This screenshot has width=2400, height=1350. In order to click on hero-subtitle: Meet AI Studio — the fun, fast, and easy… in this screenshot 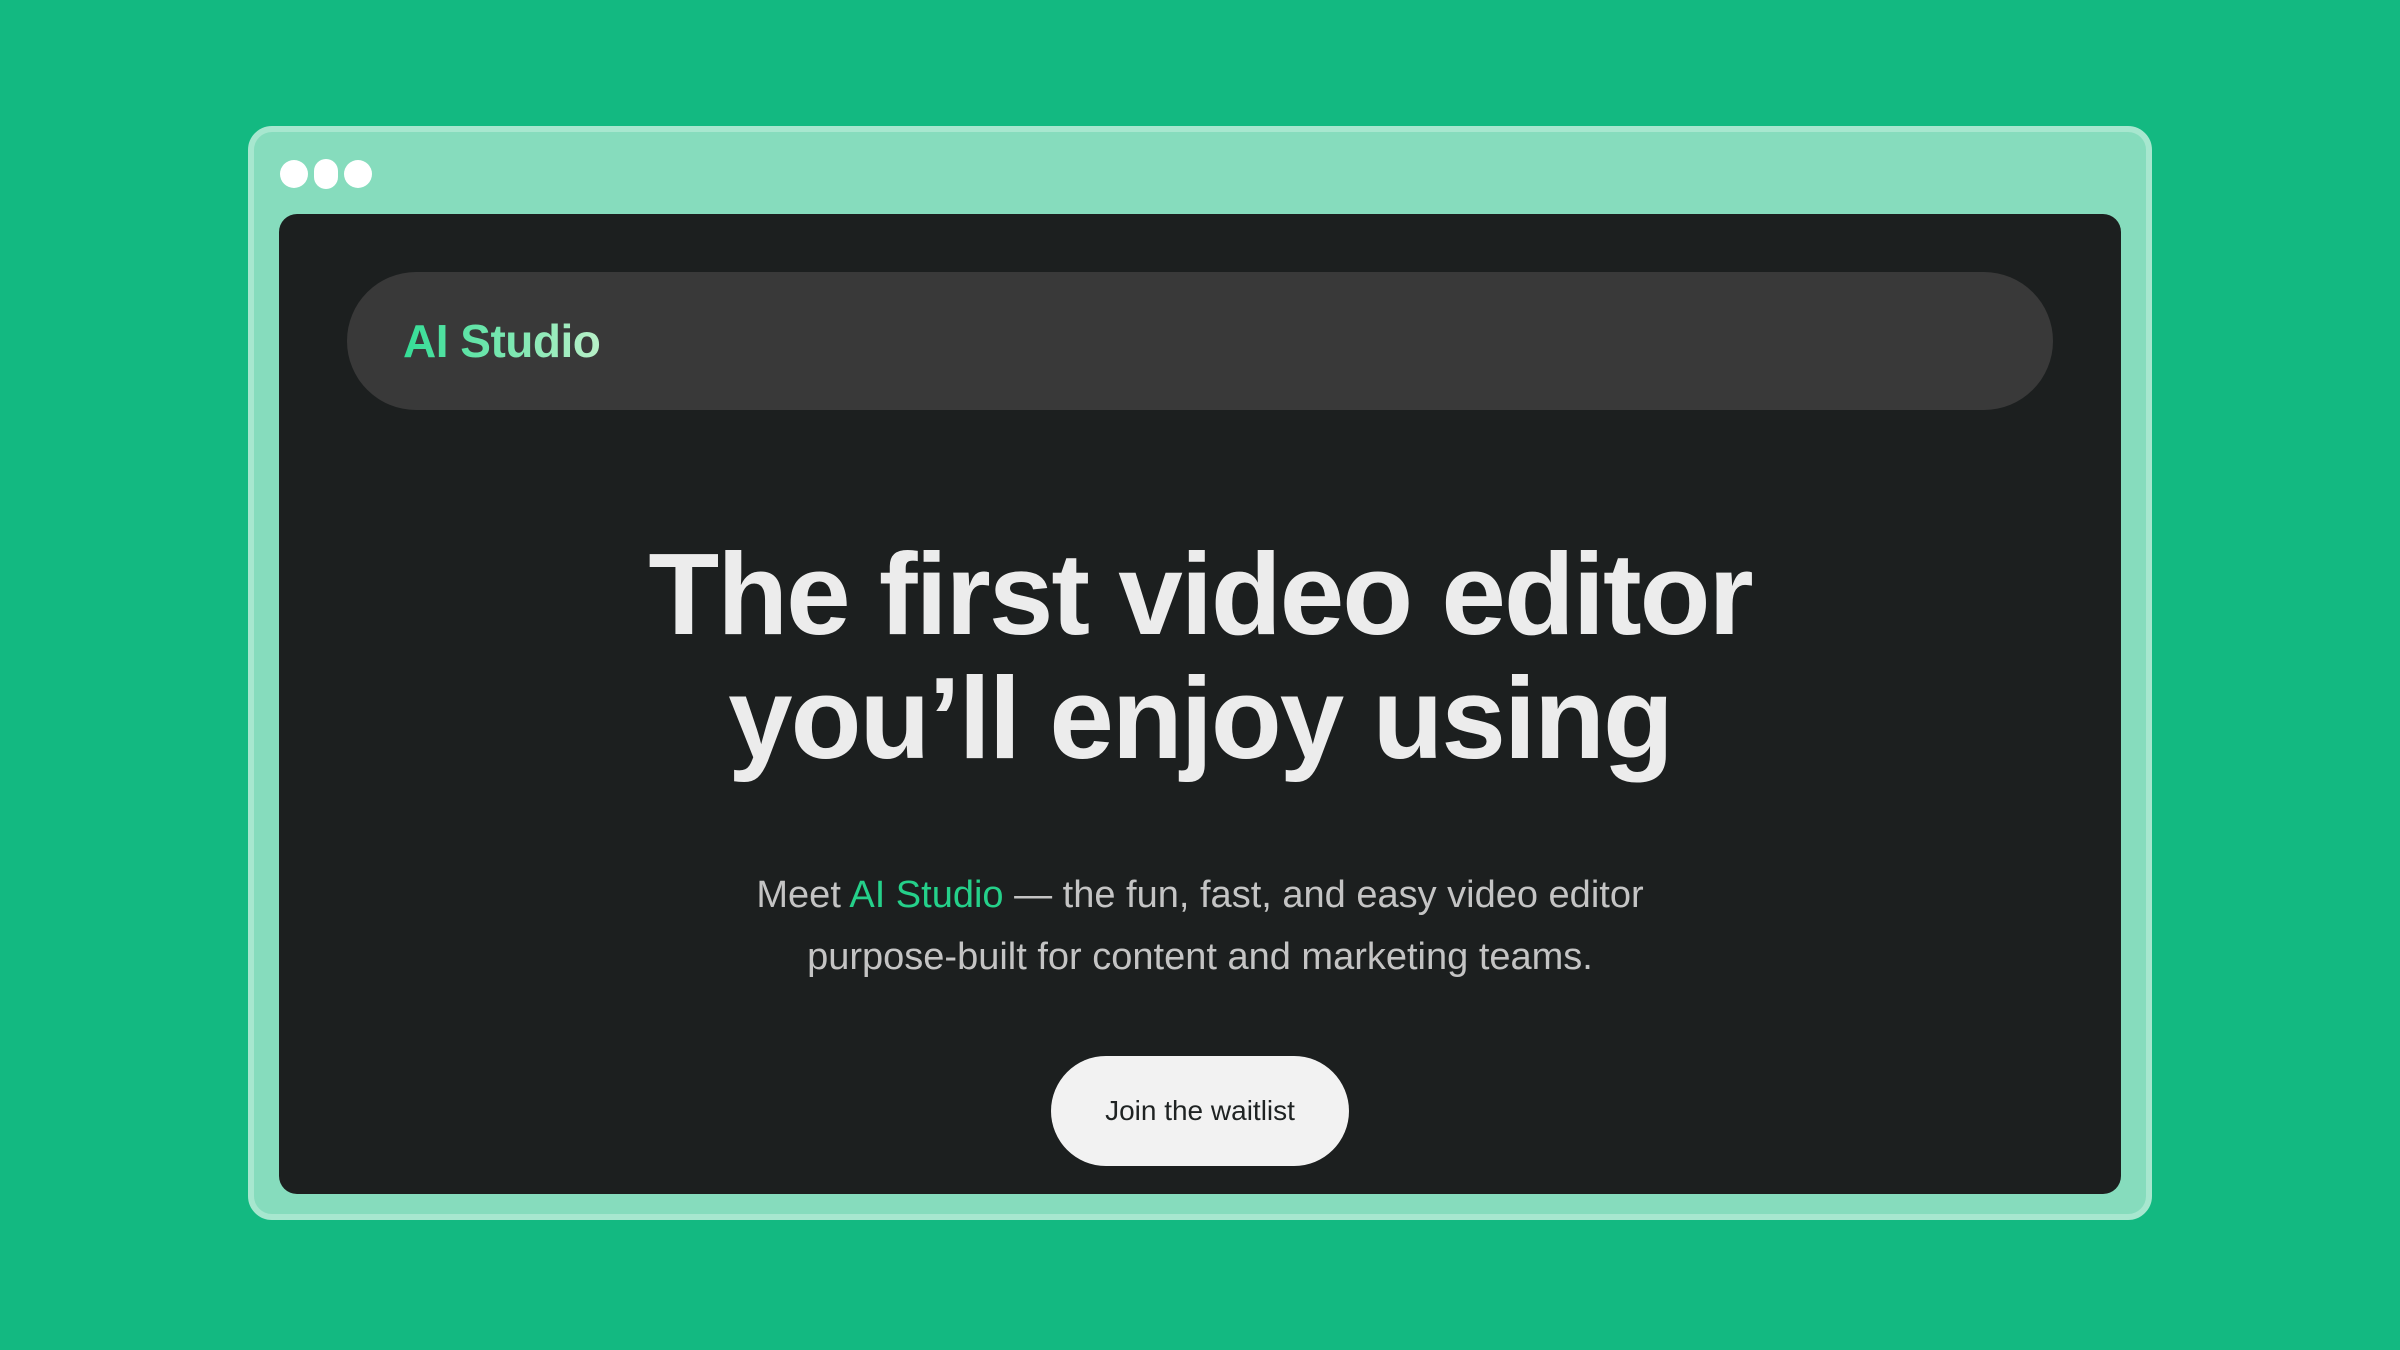, I will do `click(1200, 926)`.